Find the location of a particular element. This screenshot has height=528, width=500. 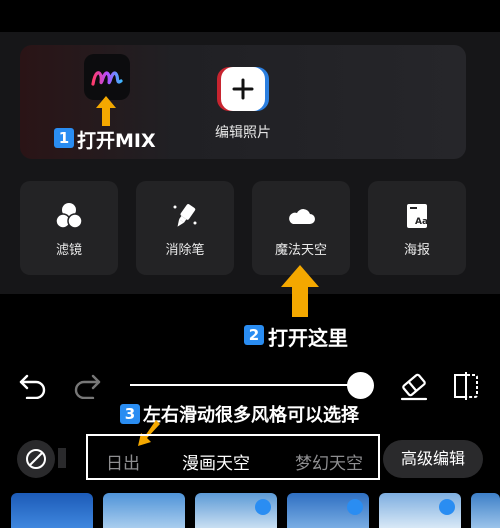

eraser-pen-icon is located at coordinates (185, 215).